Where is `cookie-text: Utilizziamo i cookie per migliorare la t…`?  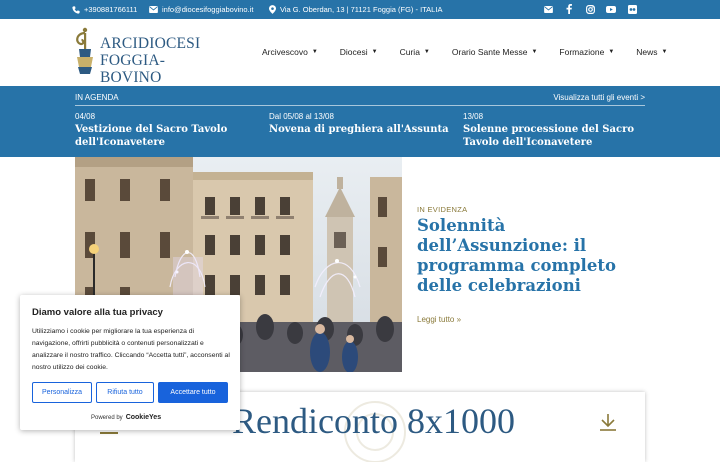 cookie-text: Utilizziamo i cookie per migliorare la t… is located at coordinates (131, 349).